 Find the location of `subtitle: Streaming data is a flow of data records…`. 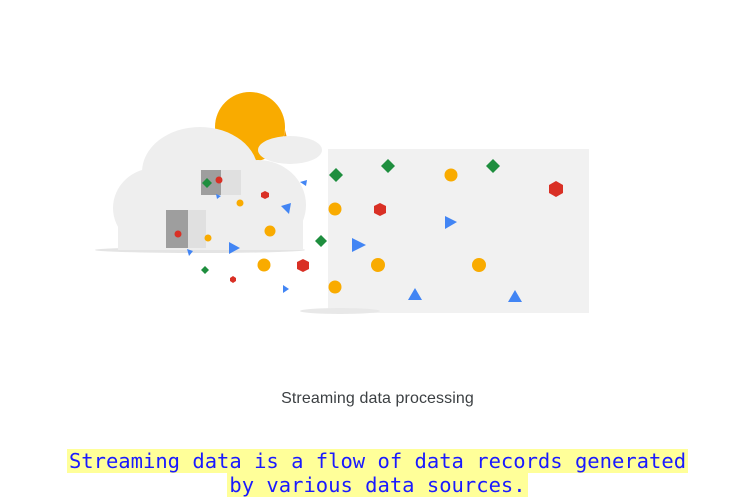

subtitle: Streaming data is a flow of data records… is located at coordinates (377, 473).